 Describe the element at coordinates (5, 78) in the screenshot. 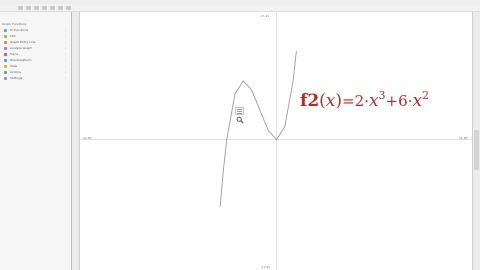

I see `settings-icon` at that location.